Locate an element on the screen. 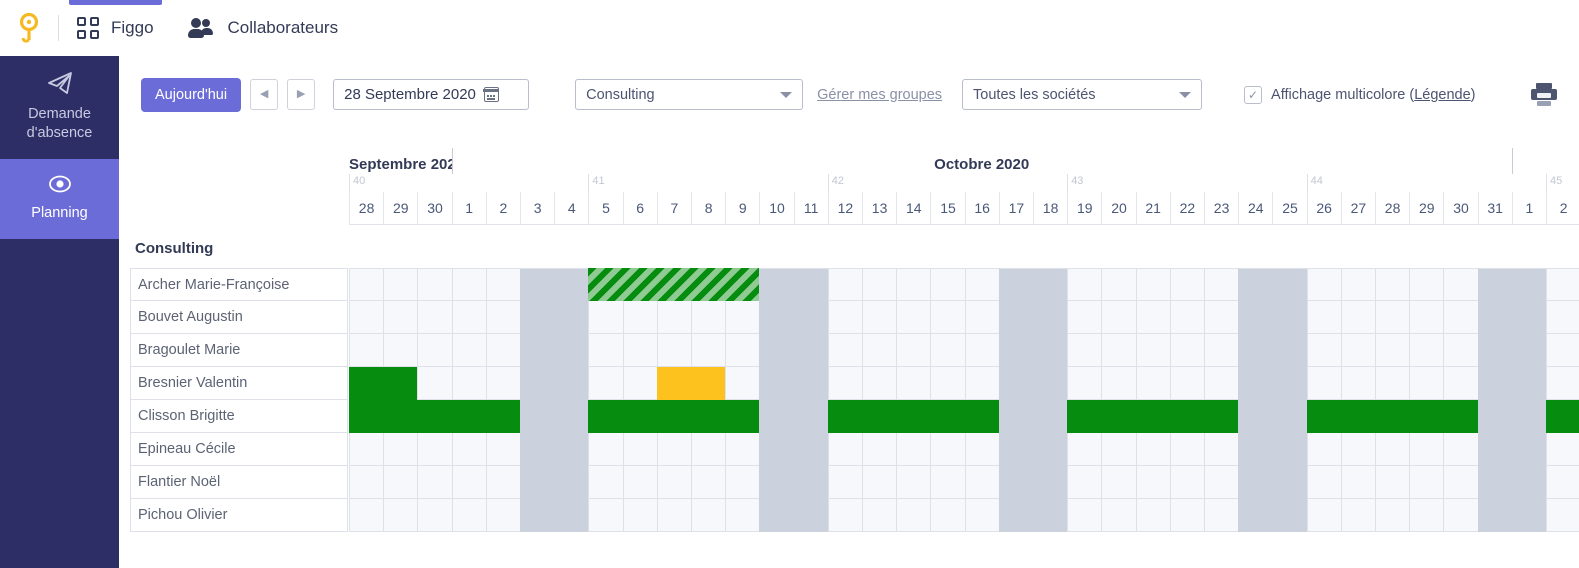  print-button is located at coordinates (1544, 94).